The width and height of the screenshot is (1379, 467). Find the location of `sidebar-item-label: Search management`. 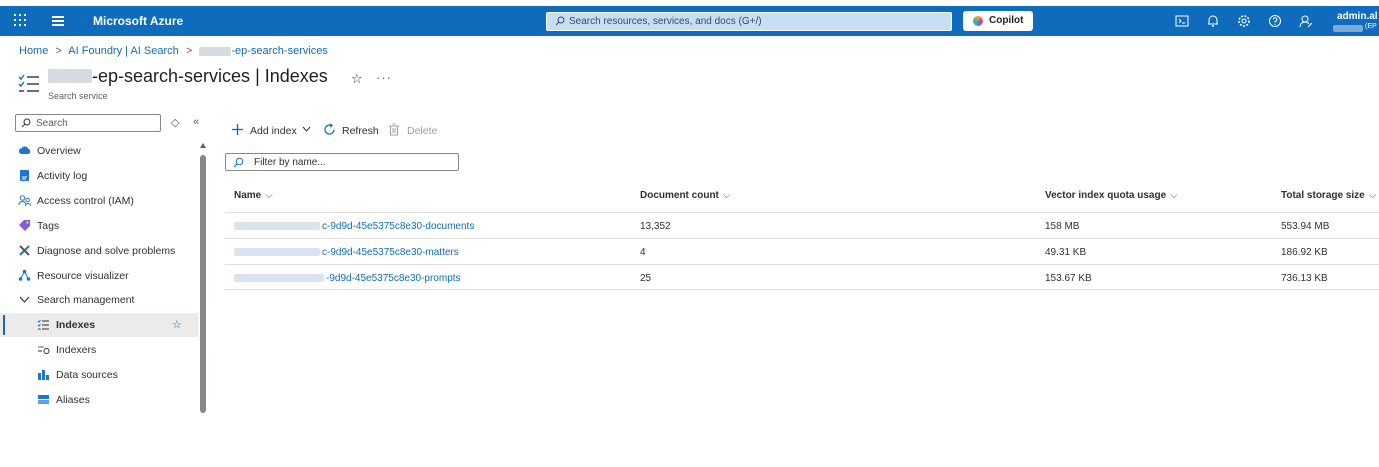

sidebar-item-label: Search management is located at coordinates (86, 300).